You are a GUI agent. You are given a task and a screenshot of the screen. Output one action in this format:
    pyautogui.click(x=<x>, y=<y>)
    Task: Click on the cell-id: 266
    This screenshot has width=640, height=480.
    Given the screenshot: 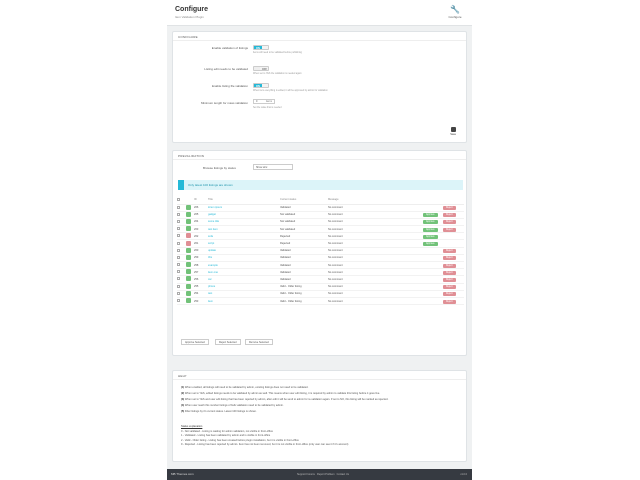 What is the action you would take?
    pyautogui.click(x=201, y=208)
    